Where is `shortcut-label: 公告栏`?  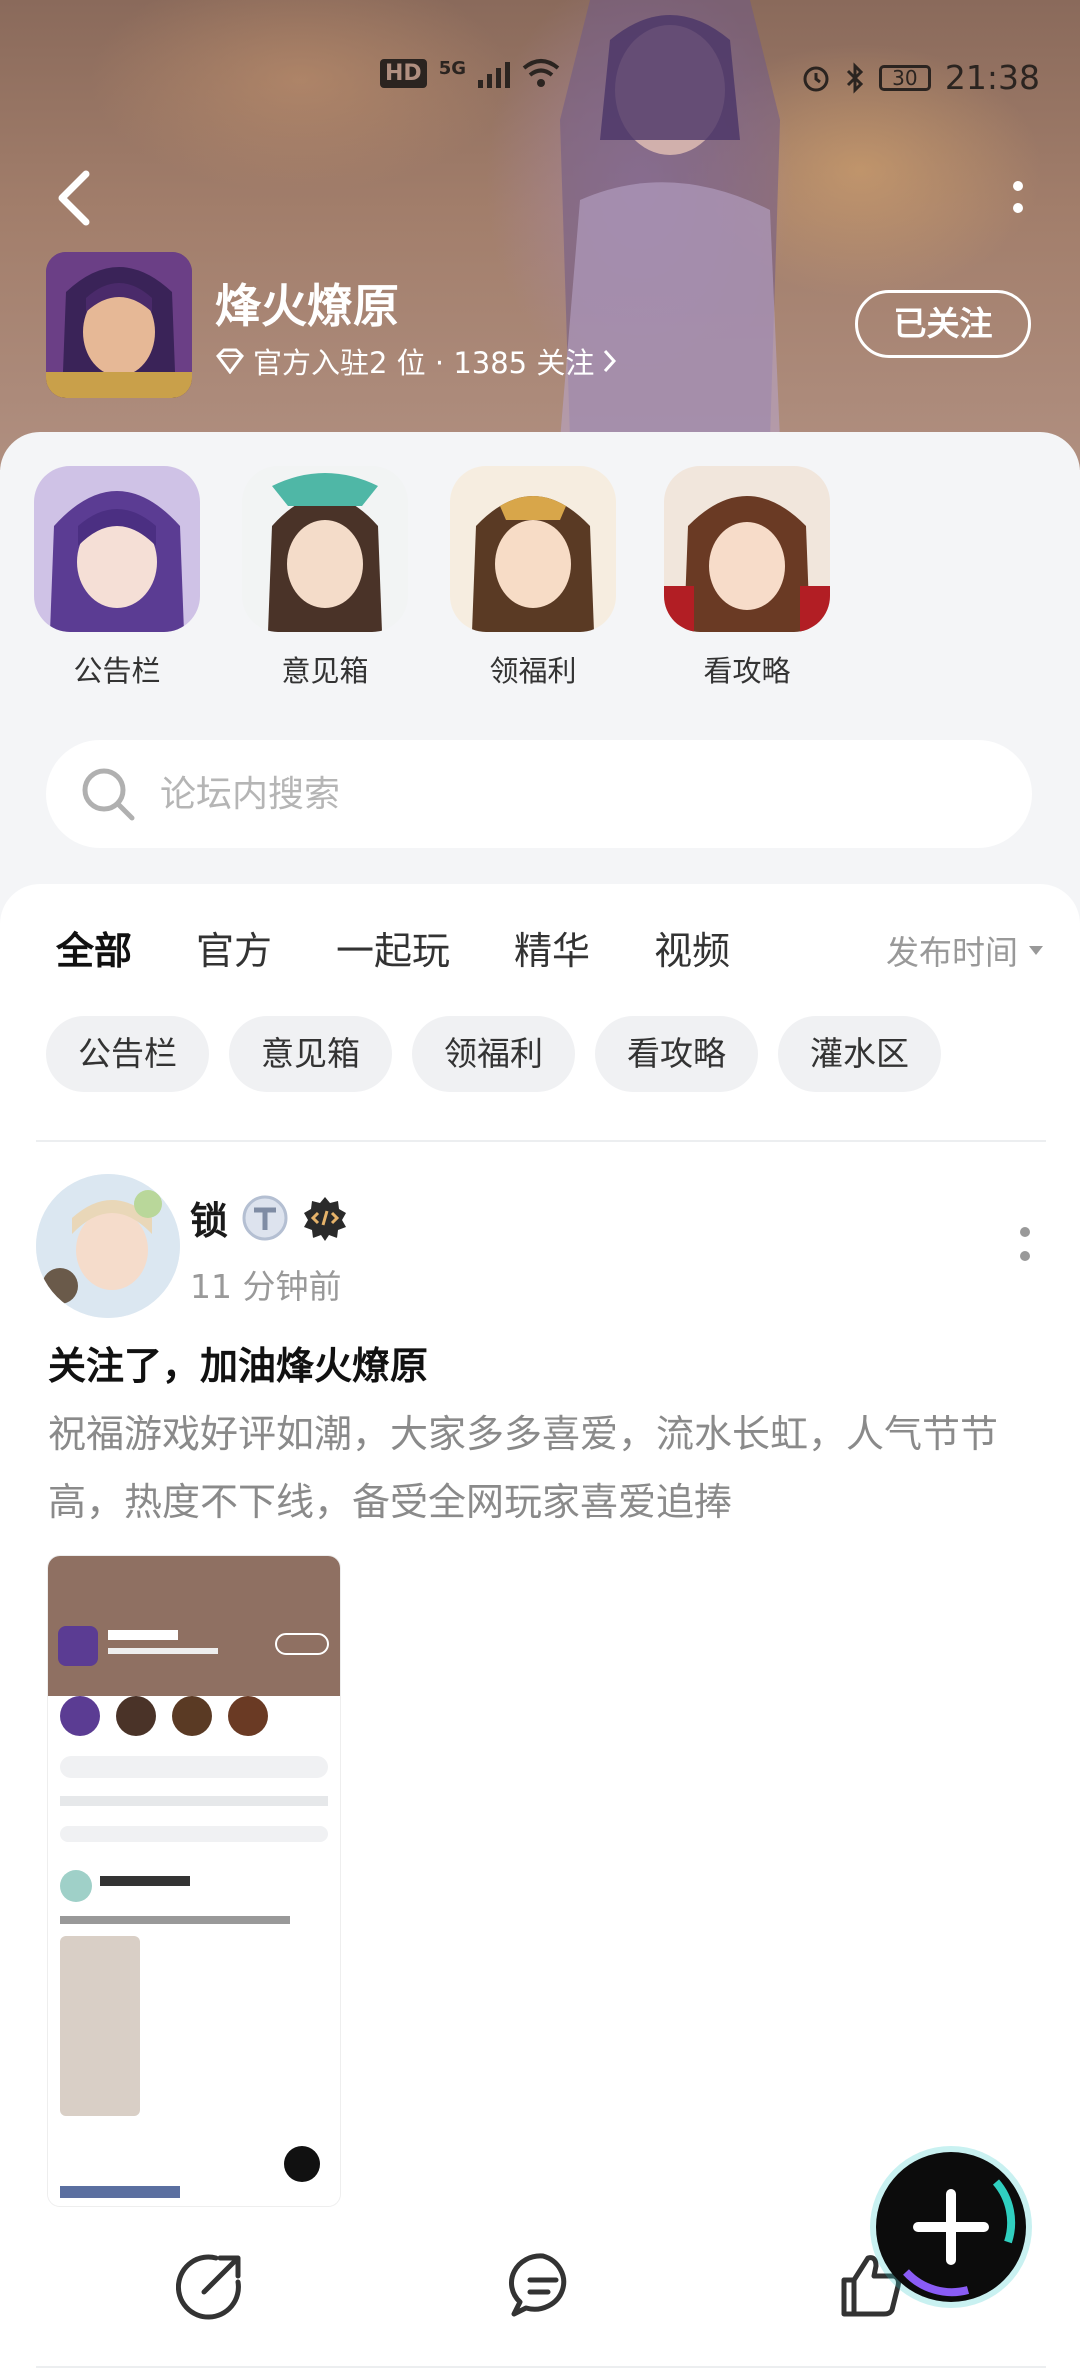 shortcut-label: 公告栏 is located at coordinates (117, 671).